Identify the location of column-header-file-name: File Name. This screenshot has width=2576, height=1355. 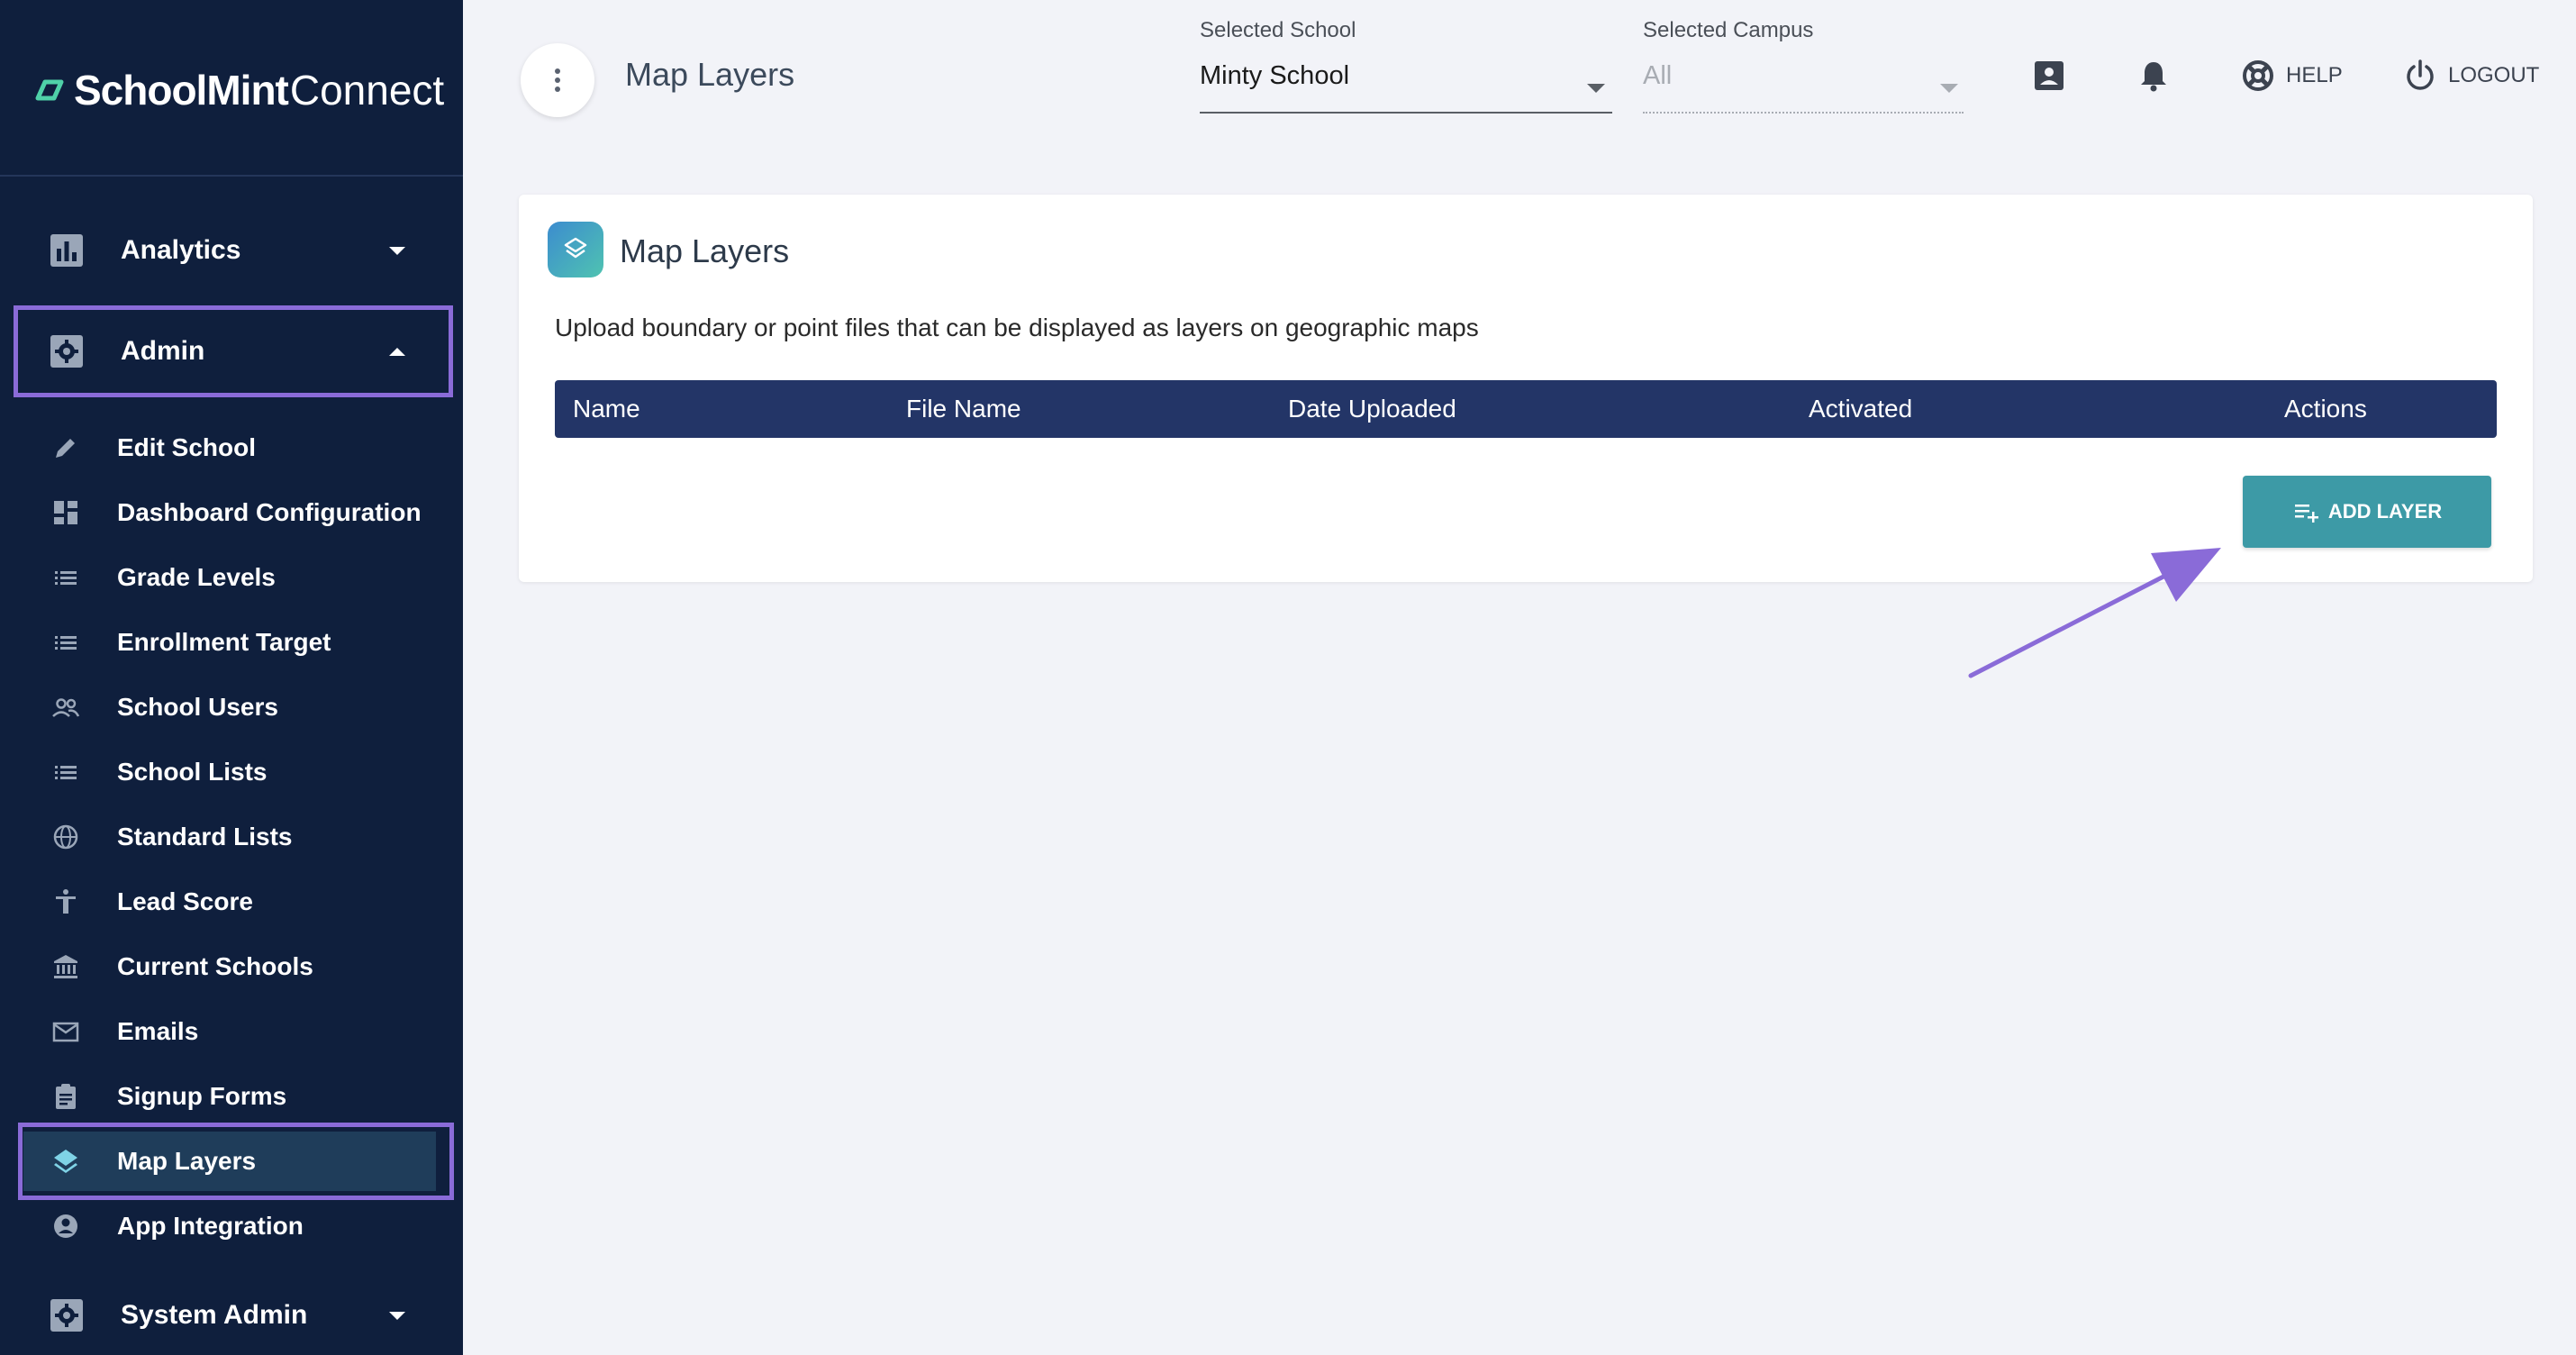
(963, 409).